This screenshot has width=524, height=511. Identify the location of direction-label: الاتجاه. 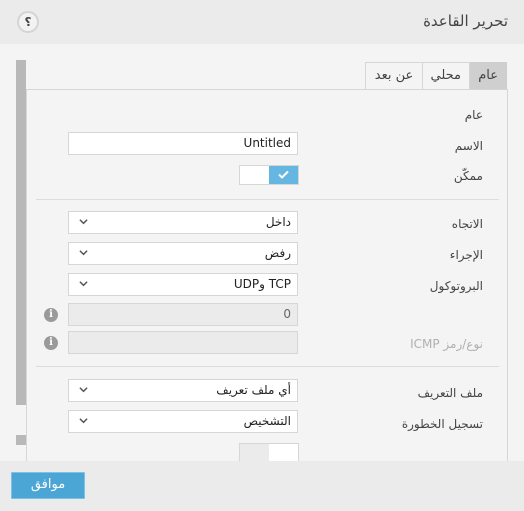
(467, 224).